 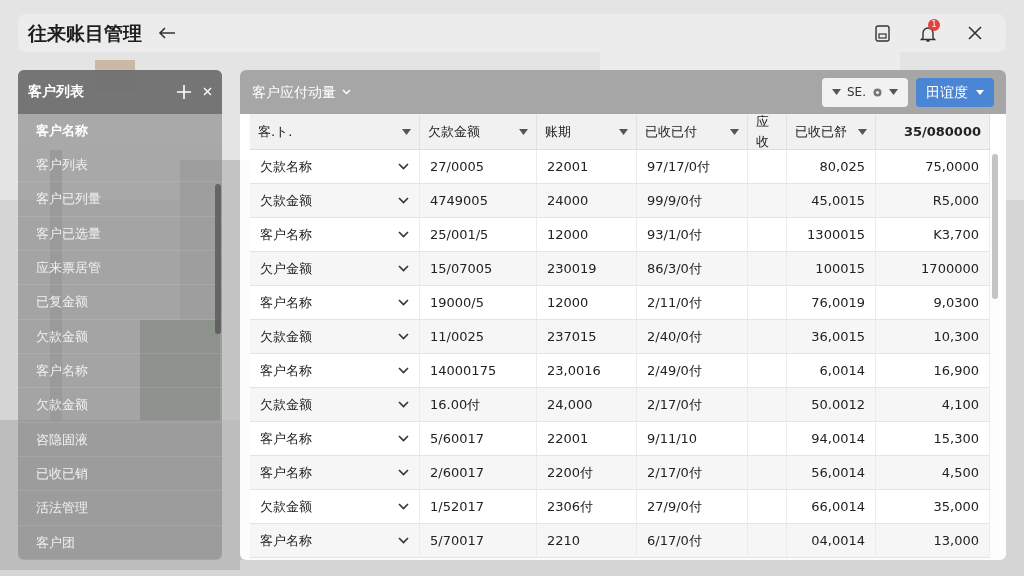 What do you see at coordinates (838, 200) in the screenshot?
I see `table-cell-text: 45,0015` at bounding box center [838, 200].